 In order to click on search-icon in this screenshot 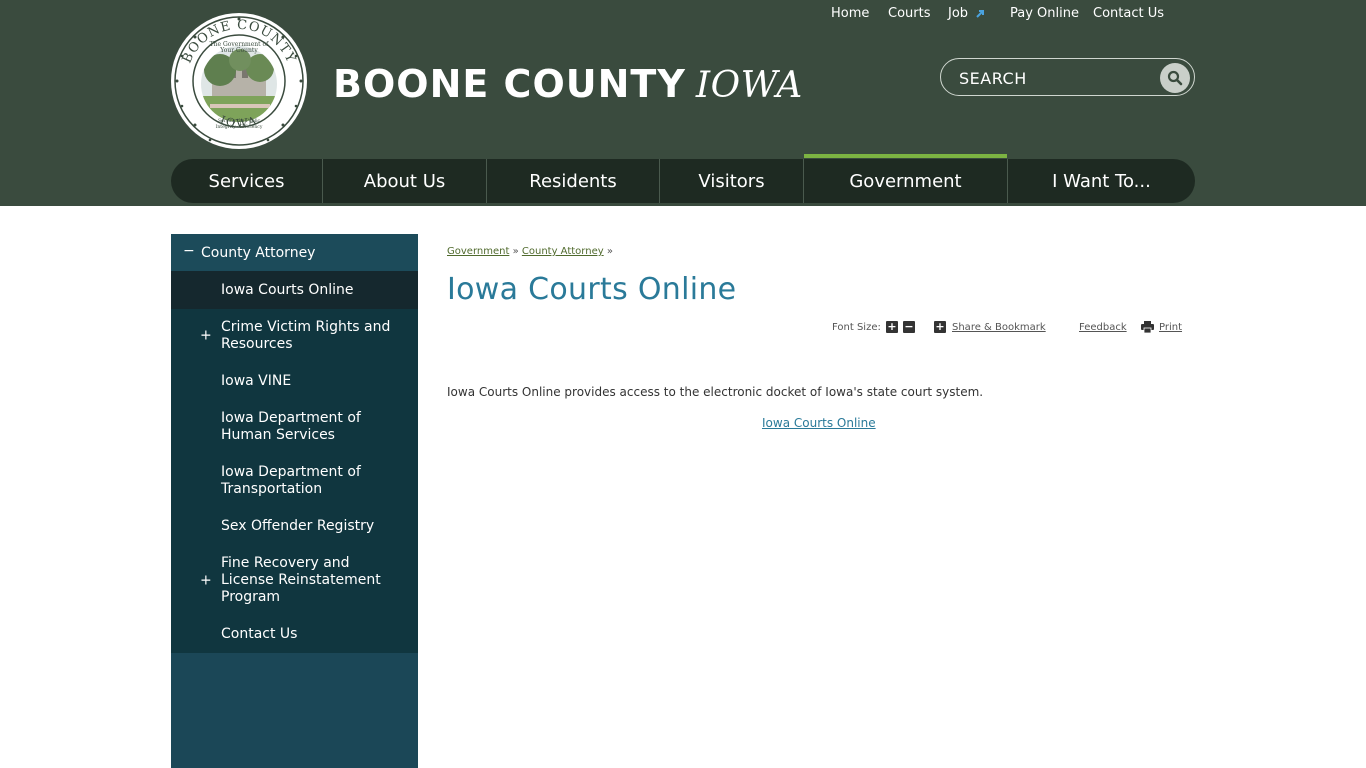, I will do `click(1175, 78)`.